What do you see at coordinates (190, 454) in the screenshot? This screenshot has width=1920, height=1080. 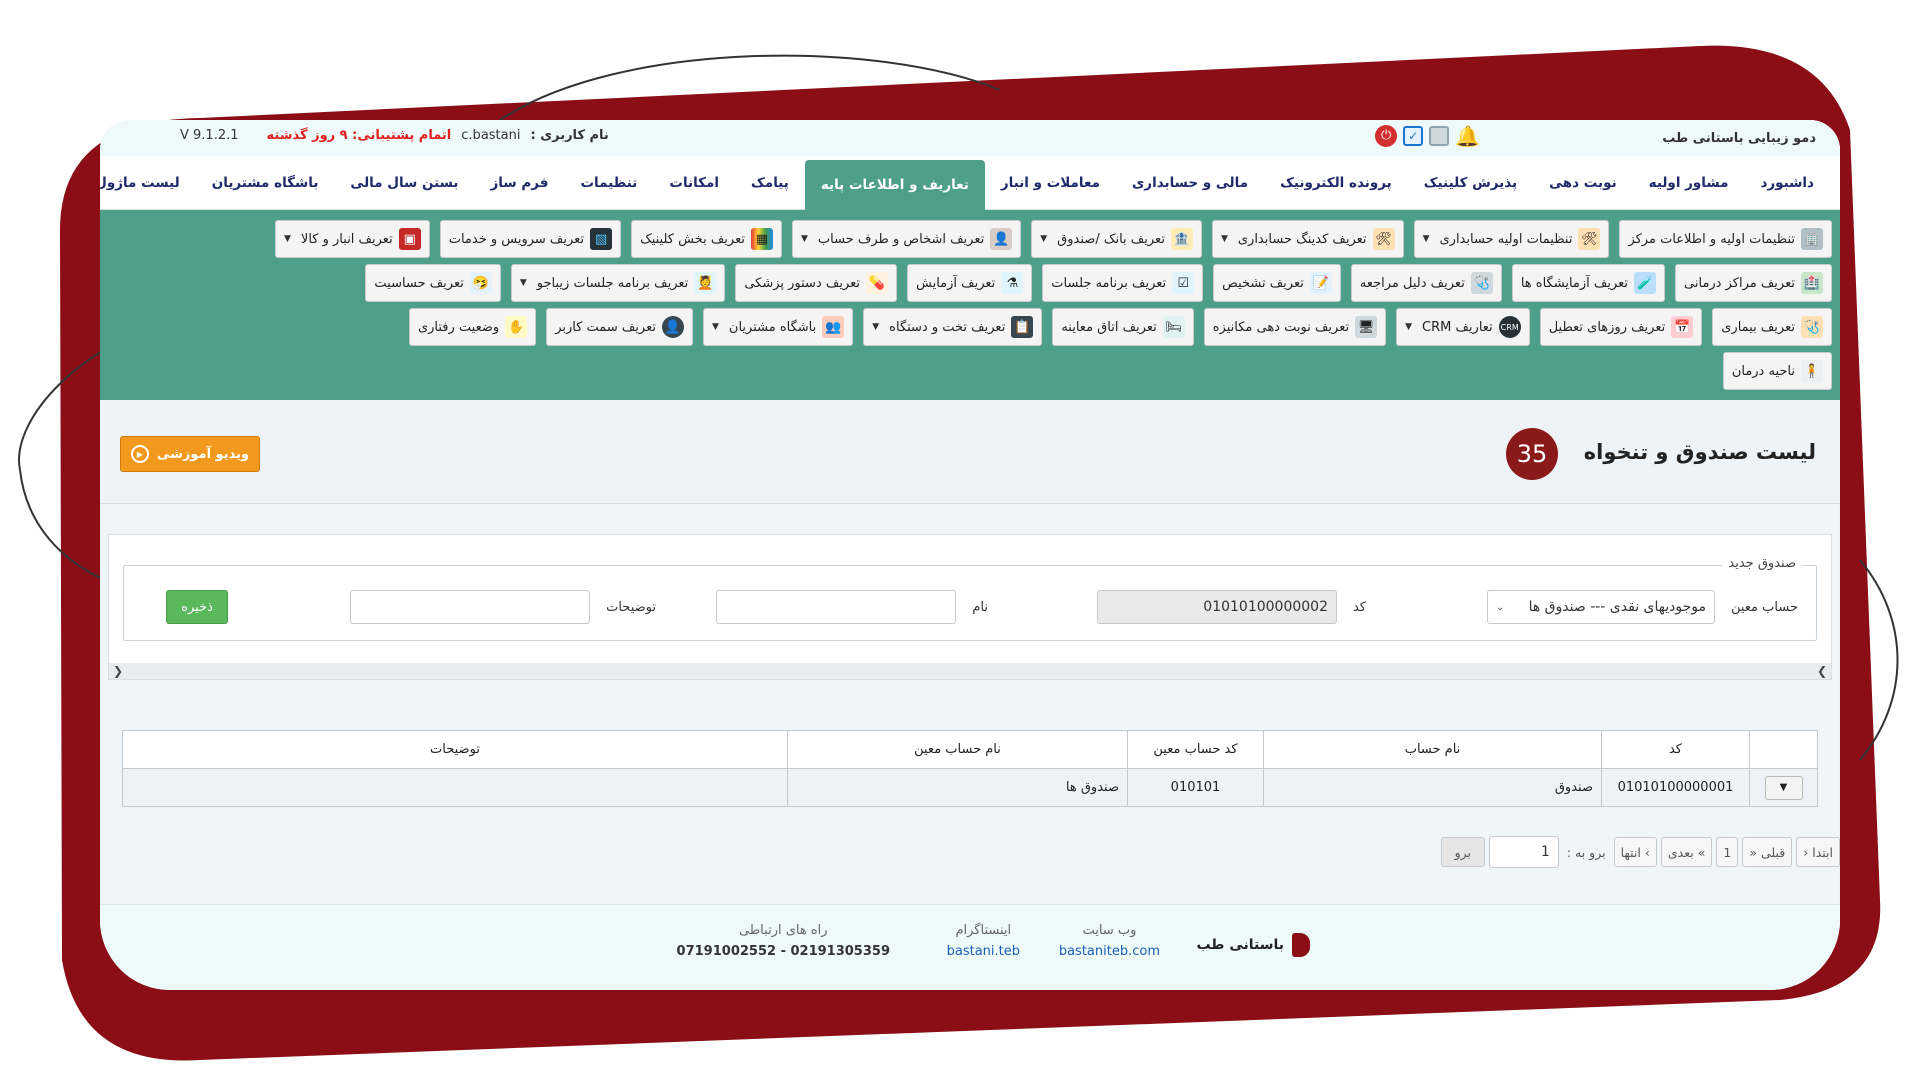 I see `tutorial-video-button: ویدیو آموزشی ▶` at bounding box center [190, 454].